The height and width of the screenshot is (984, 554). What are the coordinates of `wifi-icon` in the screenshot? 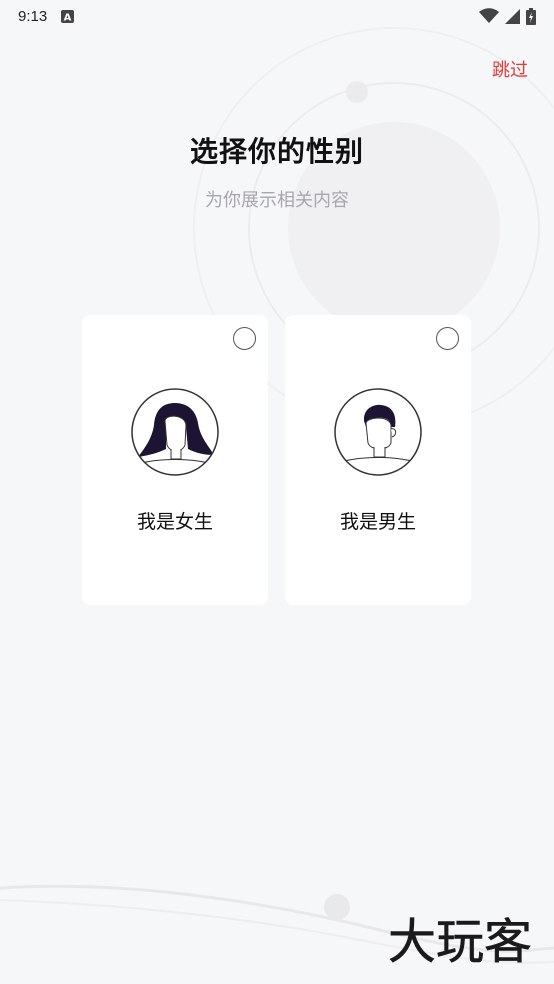 It's located at (489, 15).